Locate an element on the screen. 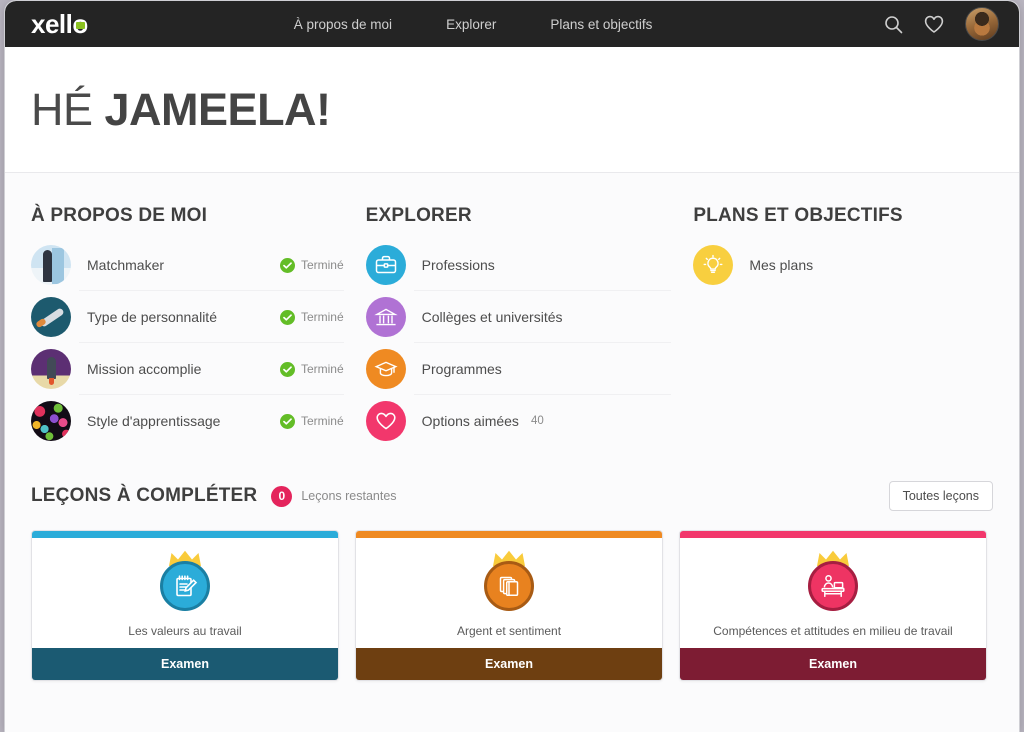 The height and width of the screenshot is (732, 1024). section-plans-goals: PLANS ET OBJECTIFS Mes plans is located at coordinates (843, 326).